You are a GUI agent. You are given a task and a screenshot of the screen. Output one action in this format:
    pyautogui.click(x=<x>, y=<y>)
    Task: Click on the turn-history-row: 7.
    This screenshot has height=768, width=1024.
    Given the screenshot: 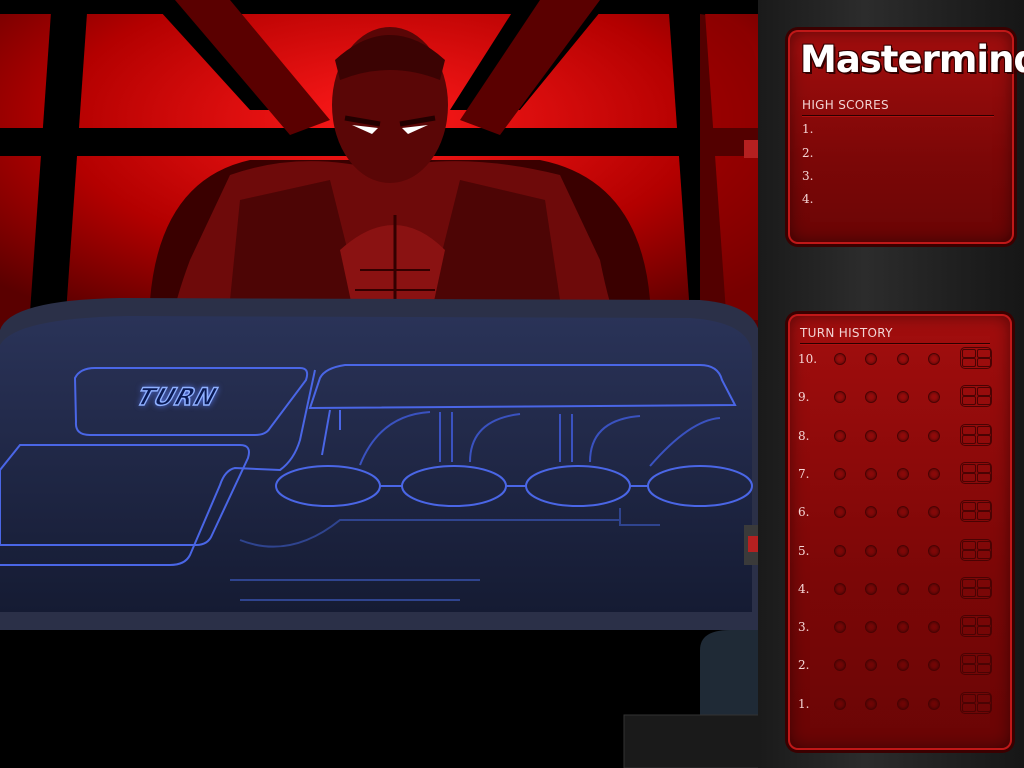 What is the action you would take?
    pyautogui.click(x=900, y=473)
    